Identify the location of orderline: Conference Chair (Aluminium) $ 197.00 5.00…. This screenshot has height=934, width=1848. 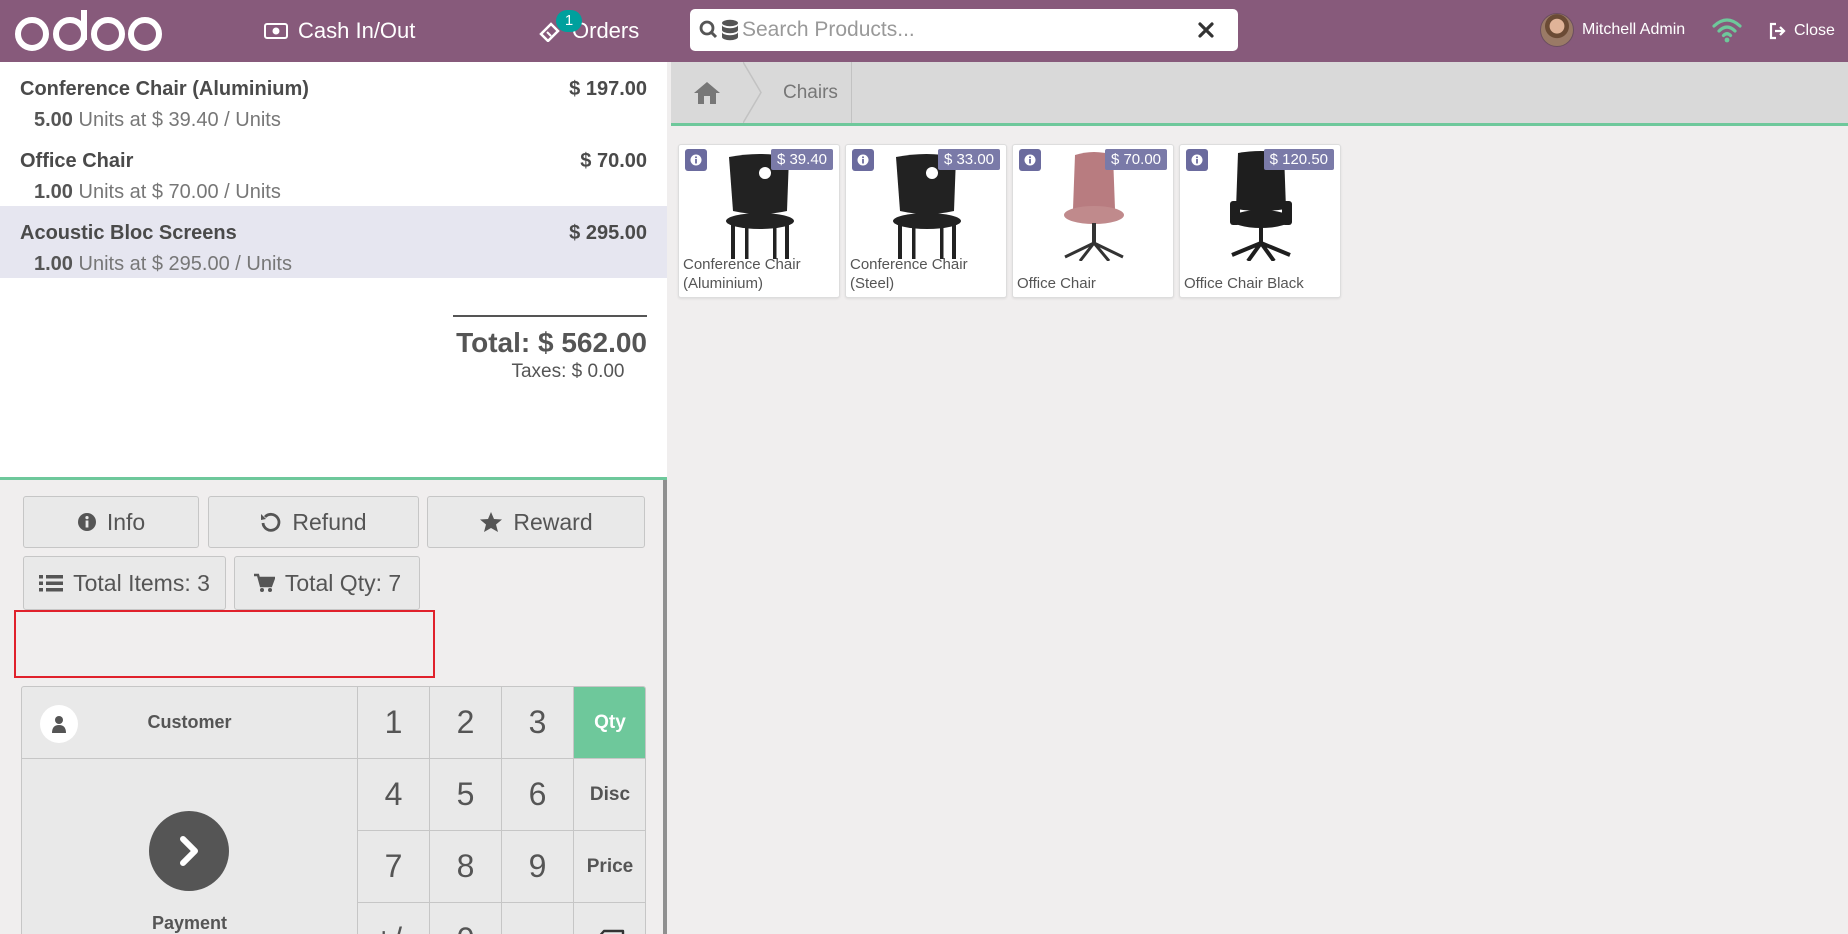
(333, 98).